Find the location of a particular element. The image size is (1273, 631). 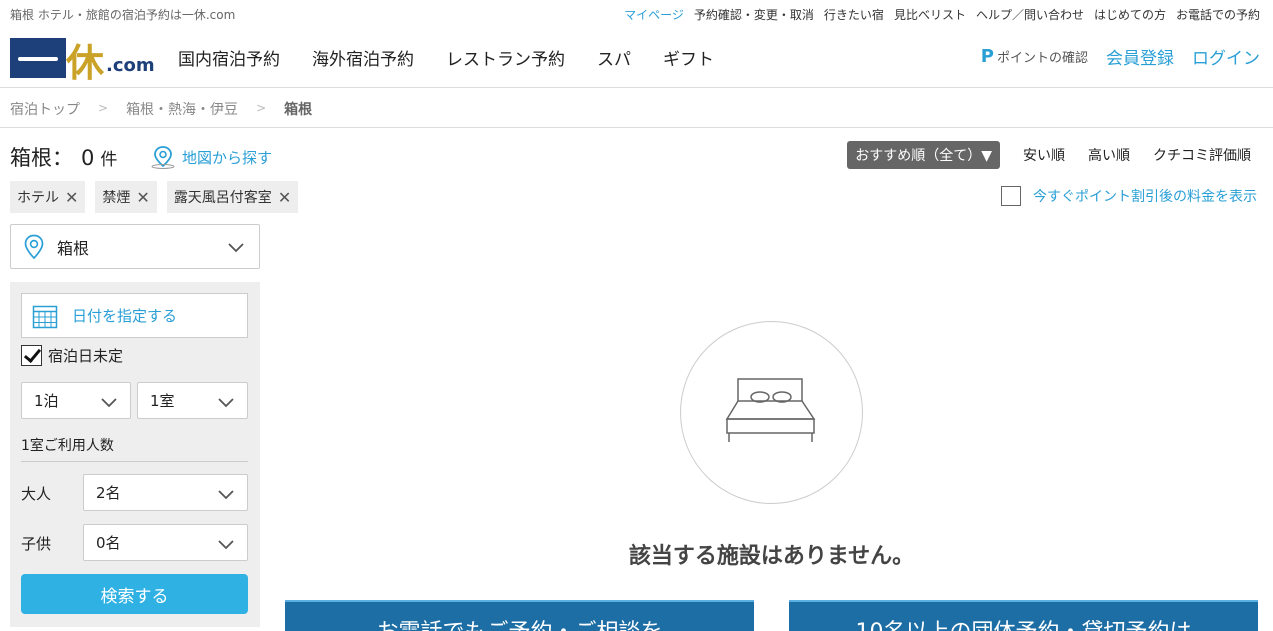

filter-chip-open-air-bath: 露天風呂付客室 ✕ is located at coordinates (232, 197).